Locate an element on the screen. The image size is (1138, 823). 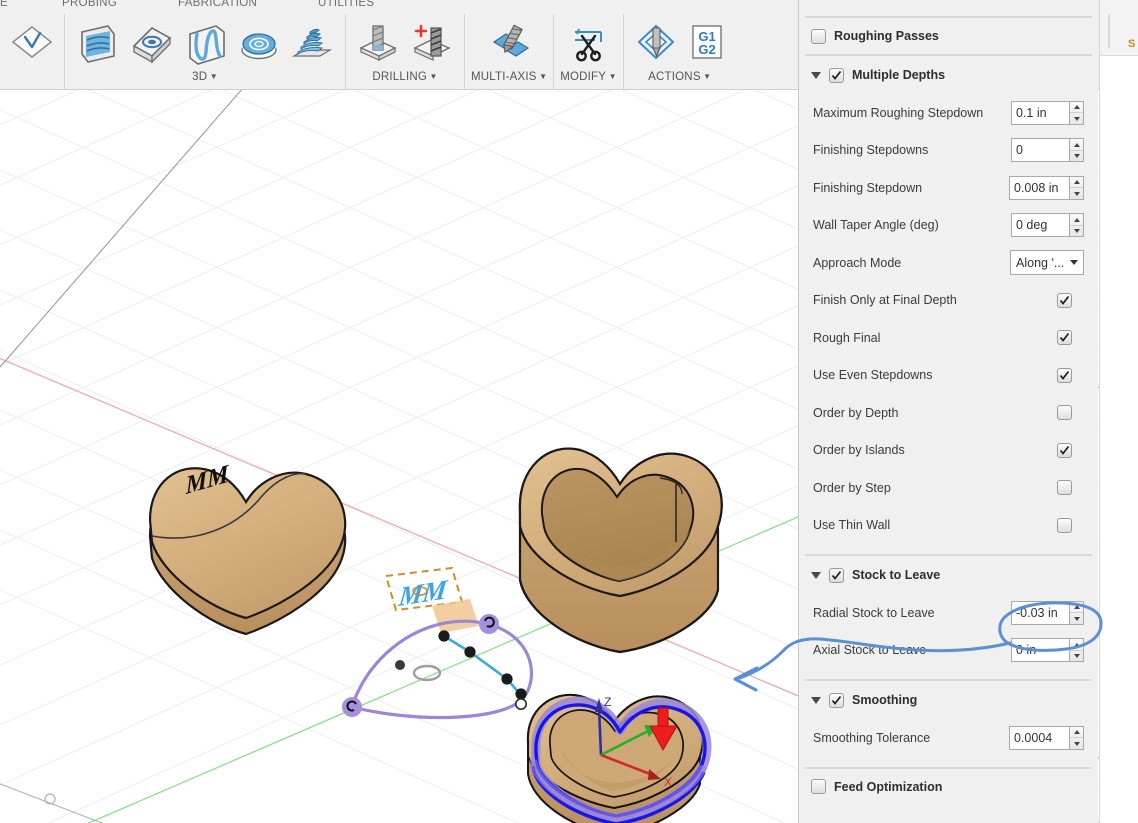
multi-axis-button is located at coordinates (509, 42).